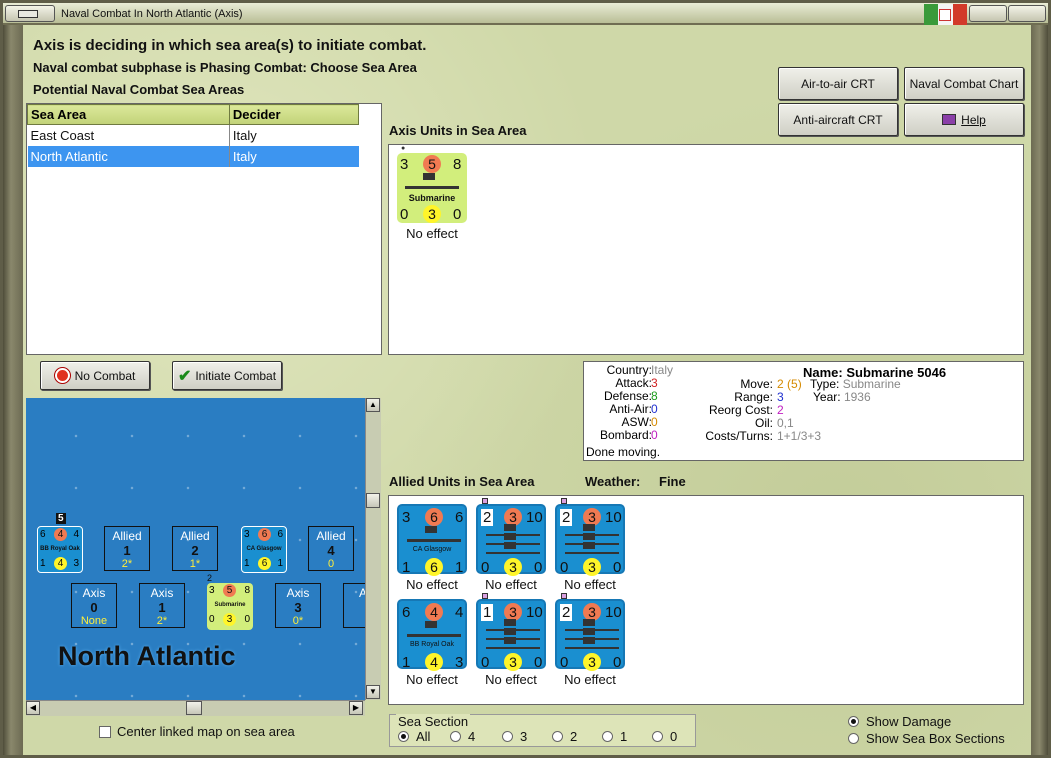  Describe the element at coordinates (432, 184) in the screenshot. I see `unit-counter: ● 3 5 8 Submarine 0 3 0` at that location.